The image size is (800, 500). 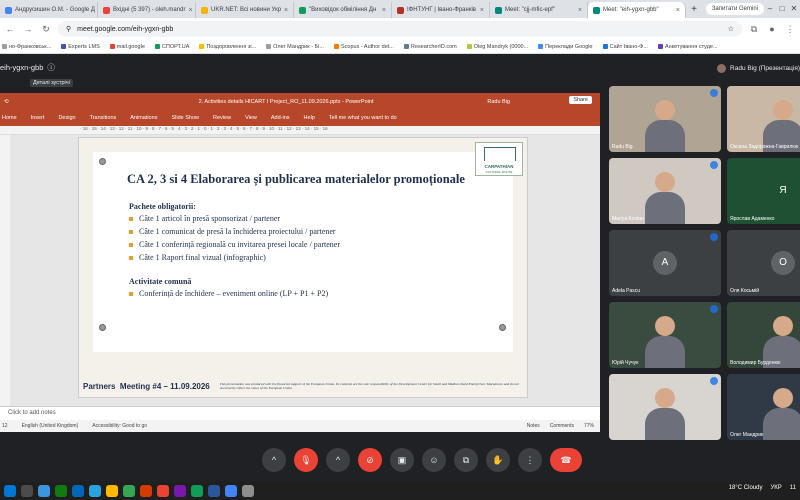 What do you see at coordinates (665, 263) in the screenshot?
I see `participant-tile: A Adela Pascu` at bounding box center [665, 263].